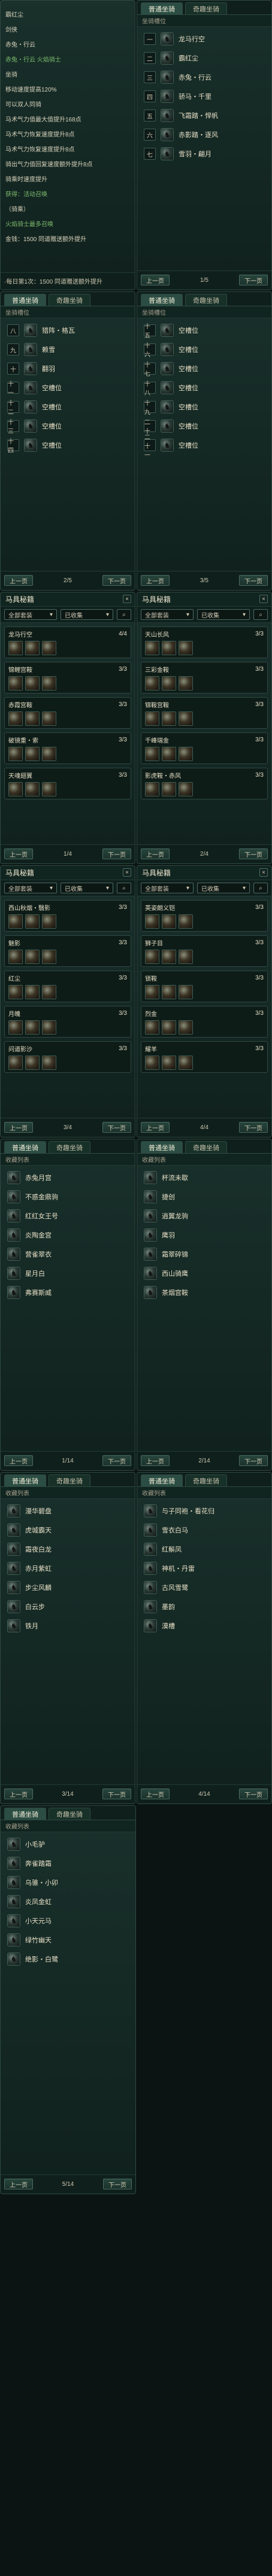  I want to click on gear-card: 西山秋烟・翳影 3/3, so click(67, 916).